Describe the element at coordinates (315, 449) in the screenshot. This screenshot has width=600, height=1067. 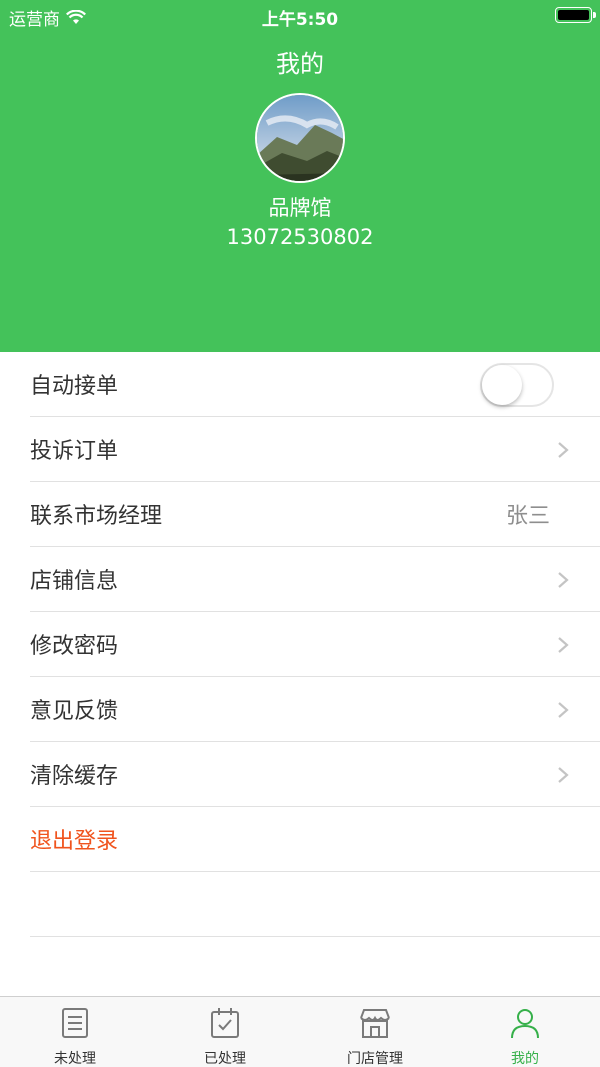
I see `complaint-orders-row: 投诉订单` at that location.